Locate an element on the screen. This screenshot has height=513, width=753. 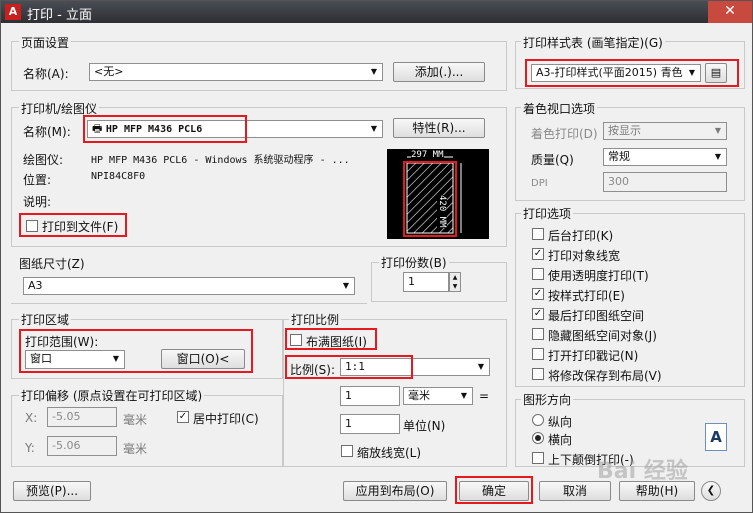
shade-plot-label: 着色打印(D) is located at coordinates (564, 134).